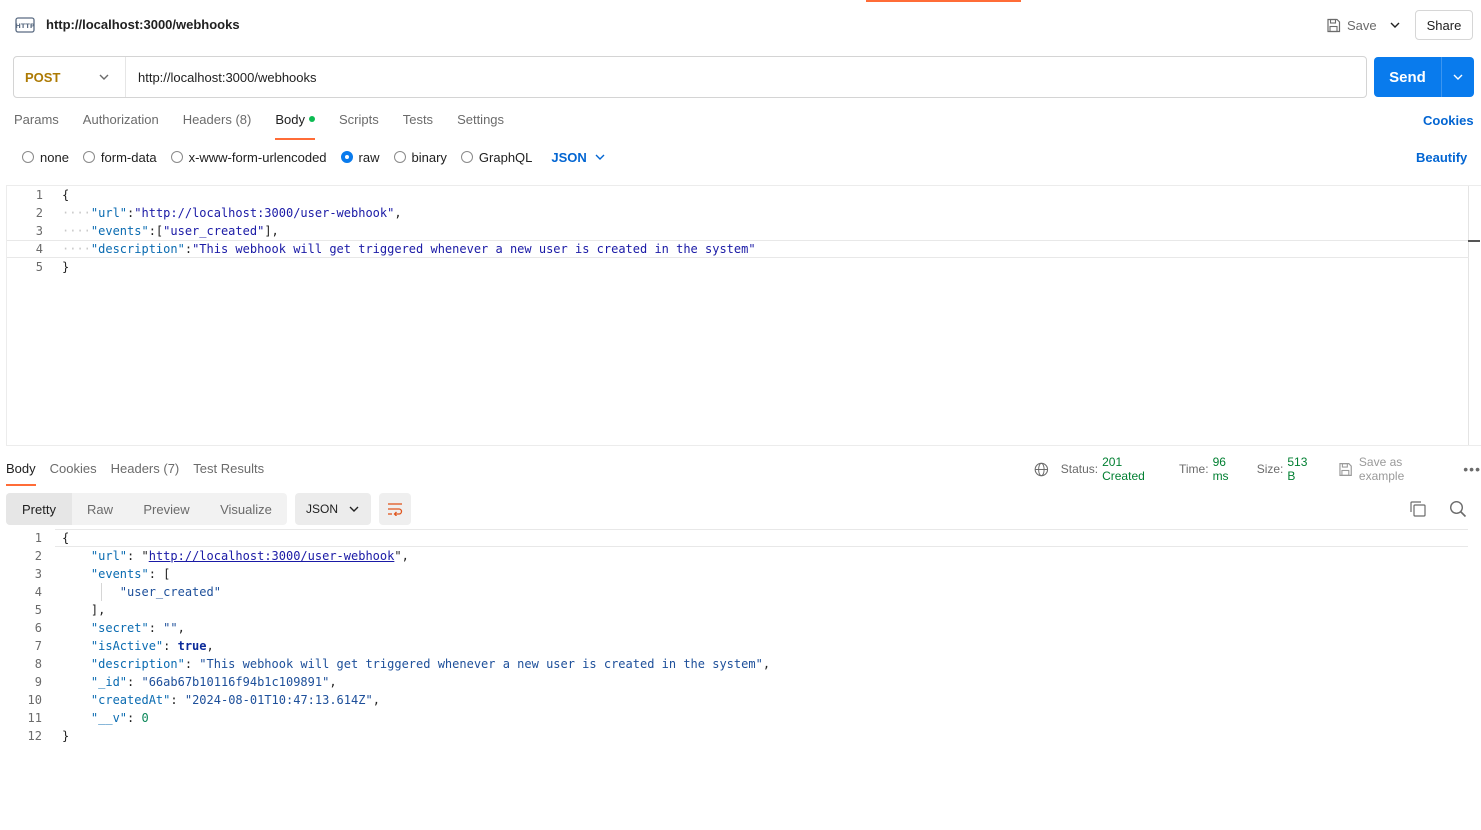  I want to click on response-tab-headers: Headers (7), so click(145, 473).